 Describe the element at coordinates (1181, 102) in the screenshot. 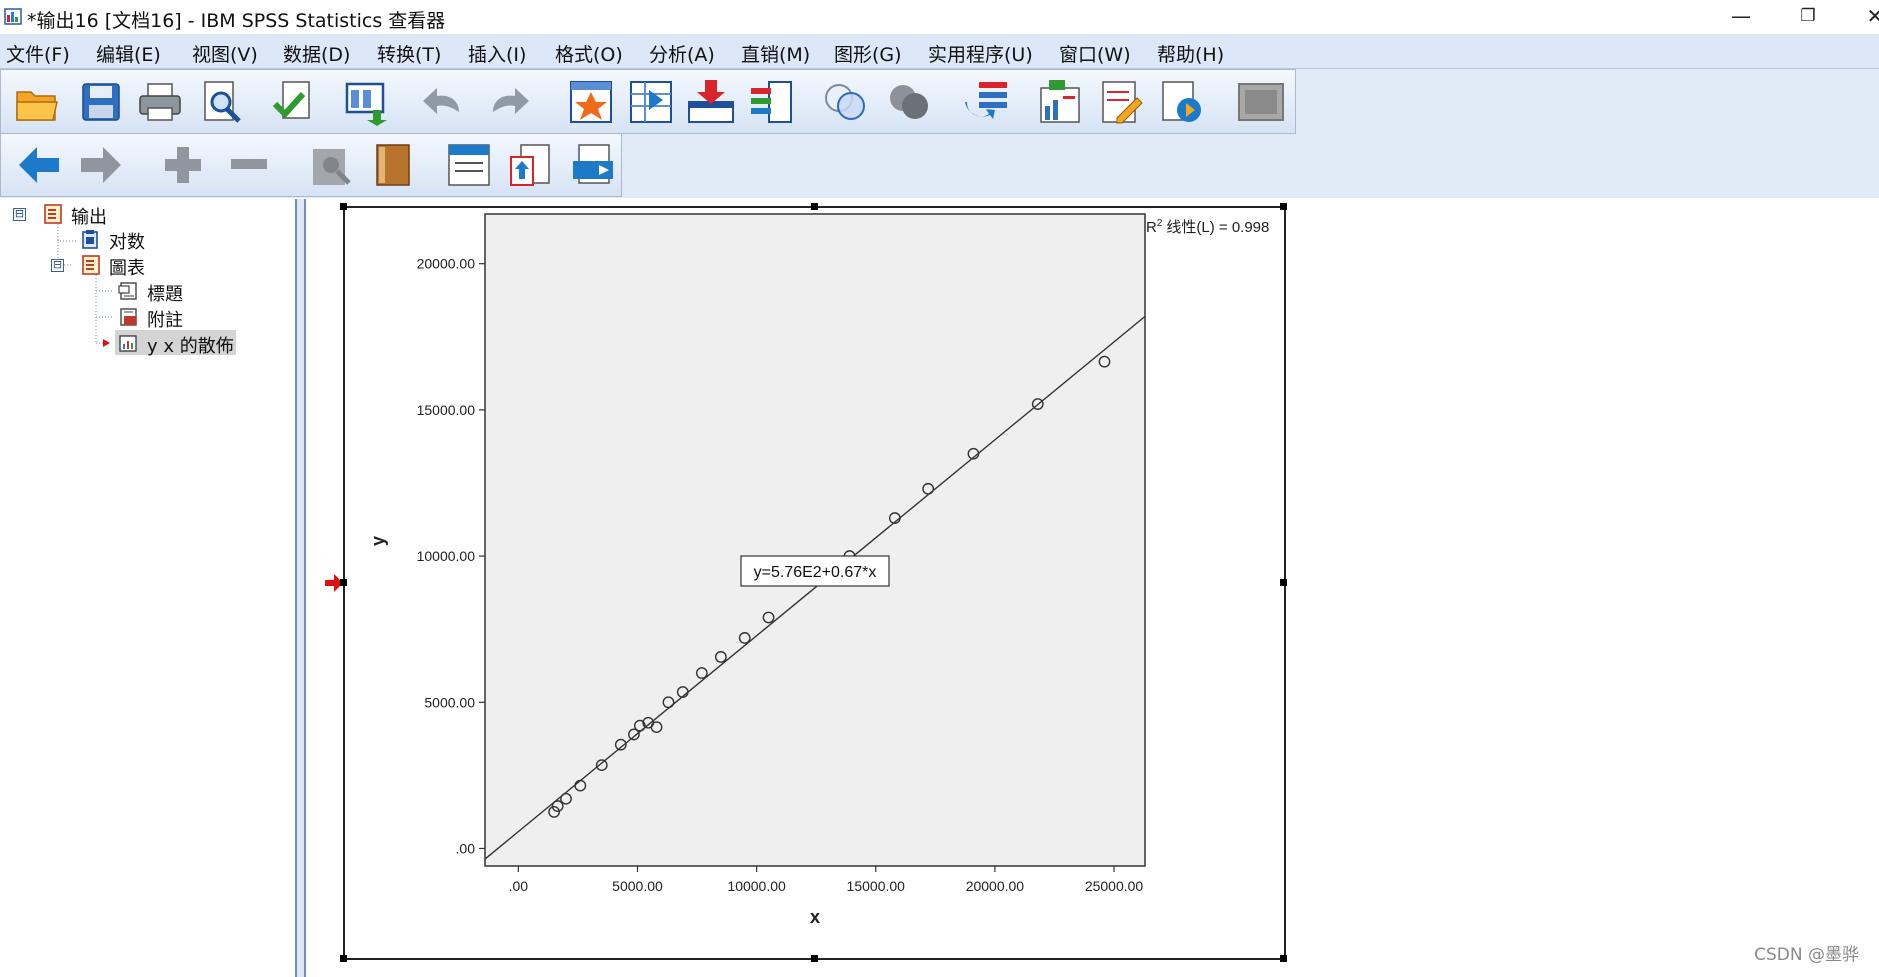

I see `run-icon` at that location.